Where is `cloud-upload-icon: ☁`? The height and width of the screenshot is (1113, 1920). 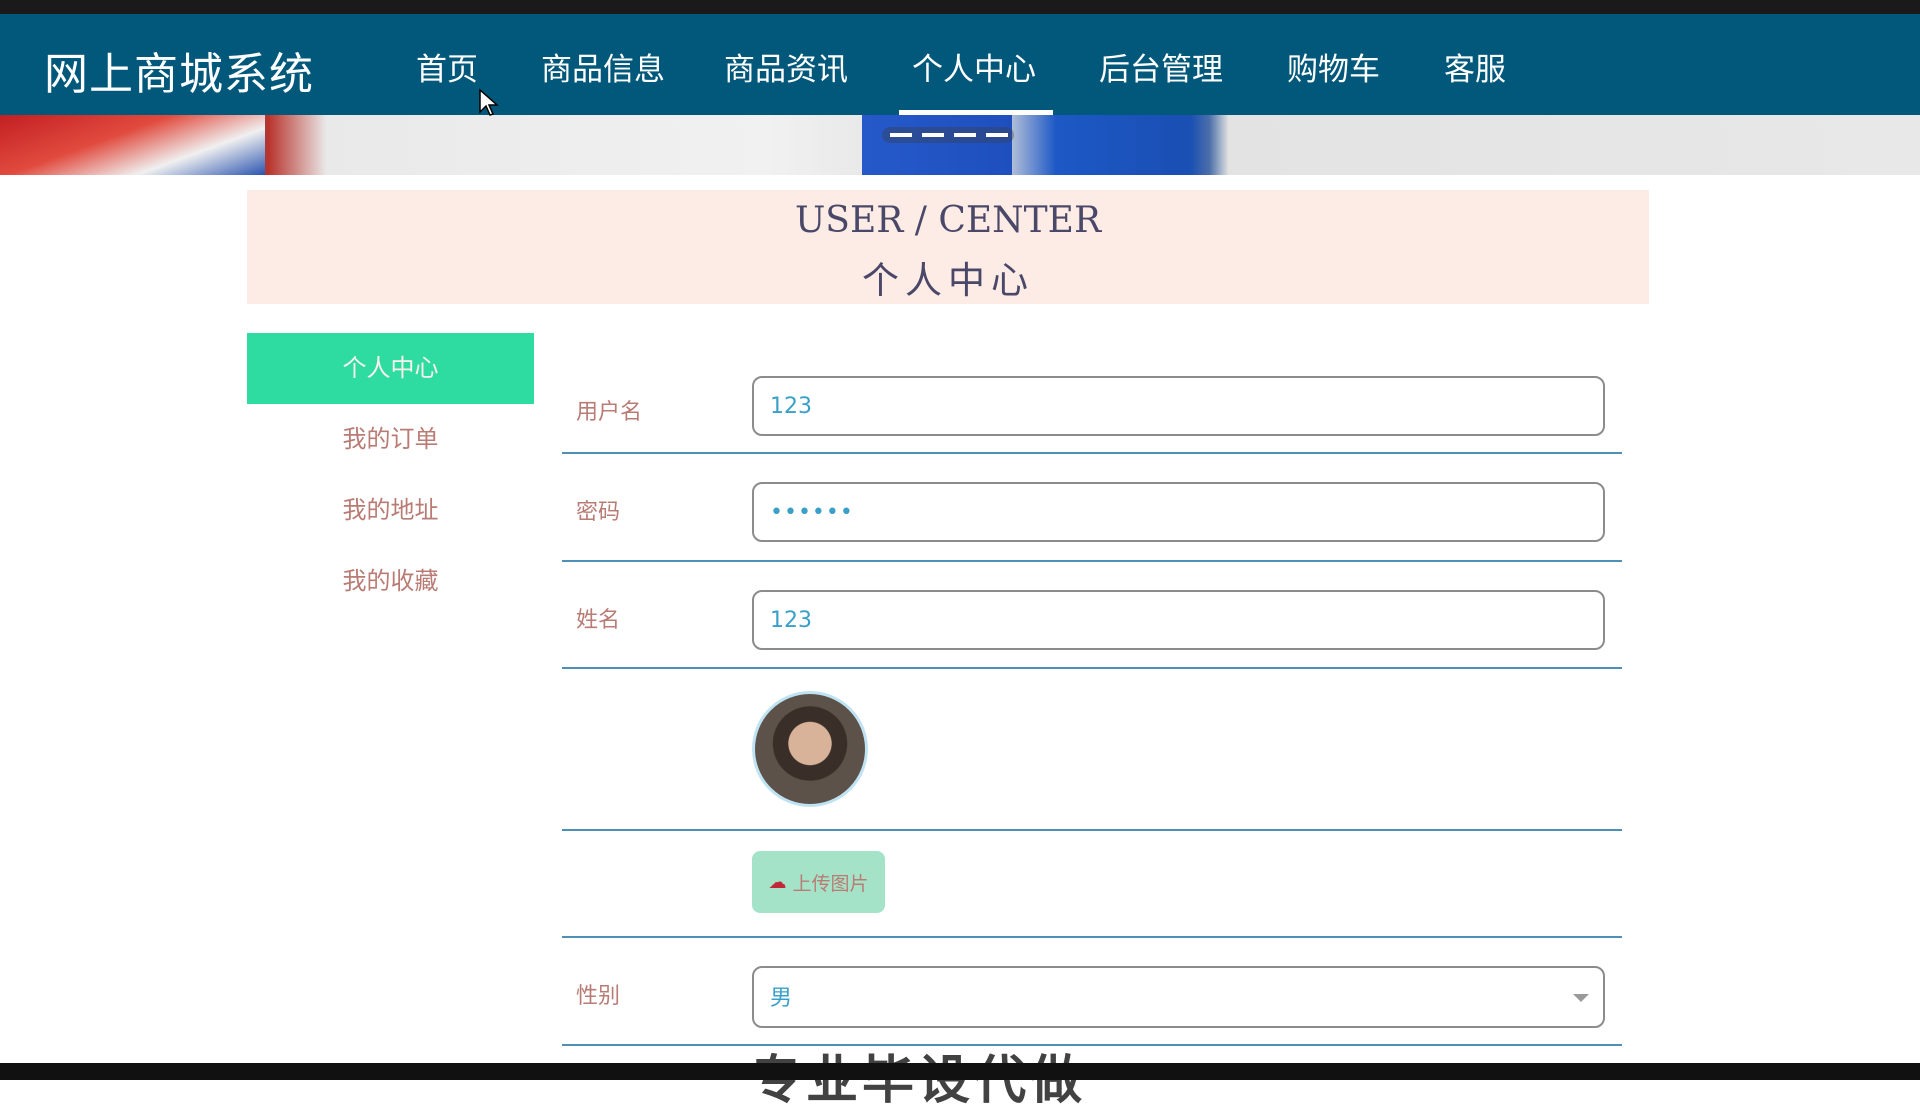 cloud-upload-icon: ☁ is located at coordinates (777, 882).